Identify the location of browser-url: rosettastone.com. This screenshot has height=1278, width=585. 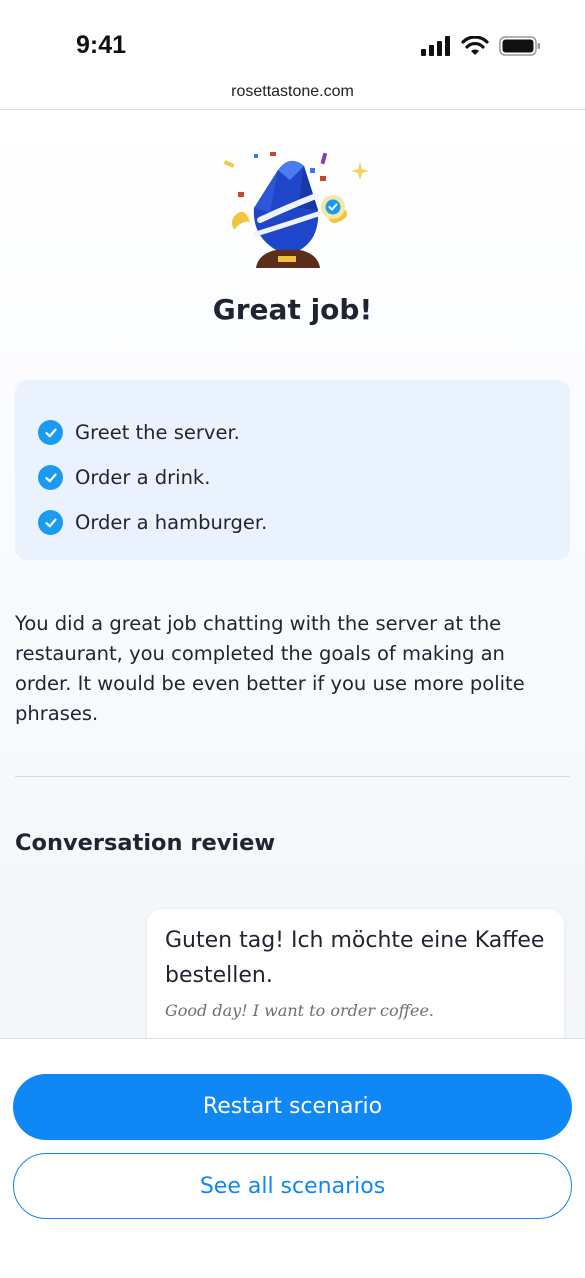
(292, 94).